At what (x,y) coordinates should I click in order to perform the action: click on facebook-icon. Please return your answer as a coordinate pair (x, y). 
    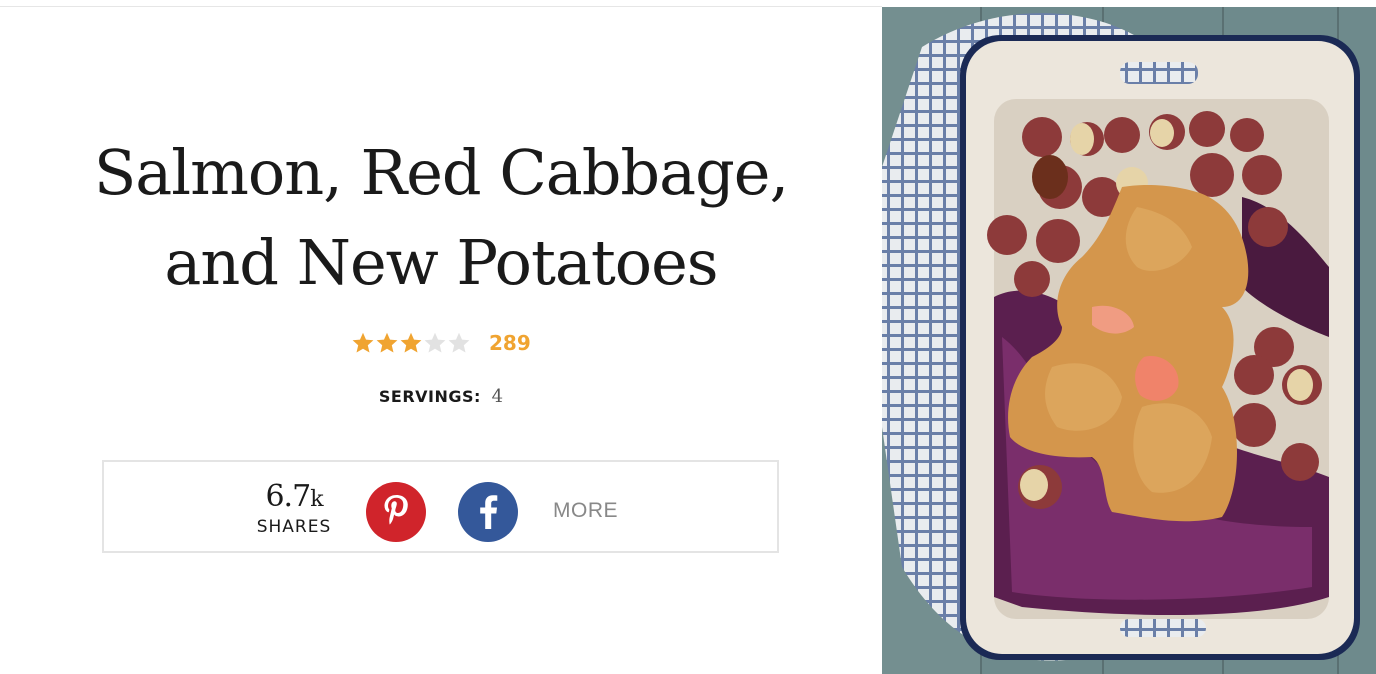
    Looking at the image, I should click on (489, 512).